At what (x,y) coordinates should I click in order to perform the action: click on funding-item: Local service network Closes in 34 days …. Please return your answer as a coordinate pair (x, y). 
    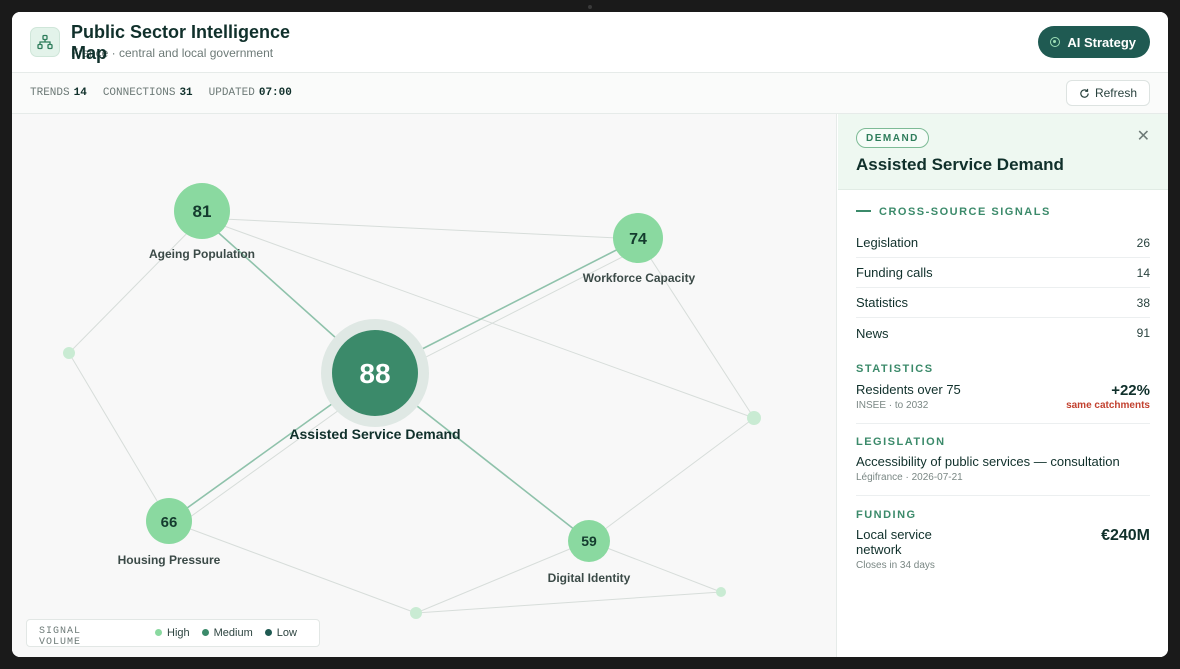
    Looking at the image, I should click on (1003, 549).